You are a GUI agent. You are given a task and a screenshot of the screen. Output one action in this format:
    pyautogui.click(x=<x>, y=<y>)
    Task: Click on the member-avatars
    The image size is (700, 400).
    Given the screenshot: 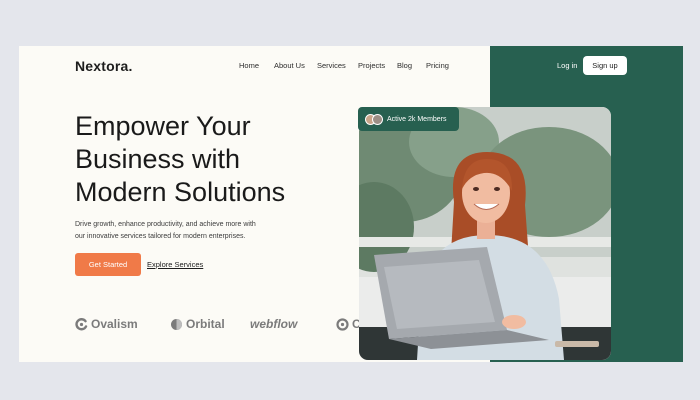 What is the action you would take?
    pyautogui.click(x=374, y=119)
    